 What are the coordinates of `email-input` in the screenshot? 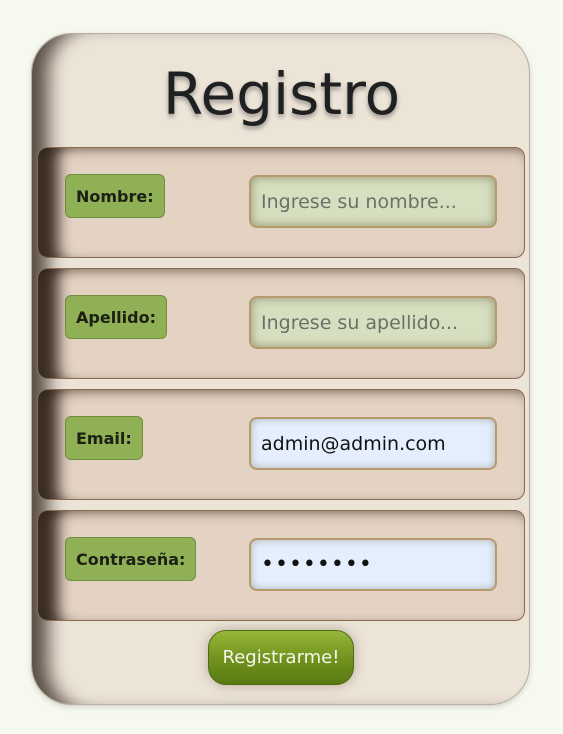 It's located at (373, 443).